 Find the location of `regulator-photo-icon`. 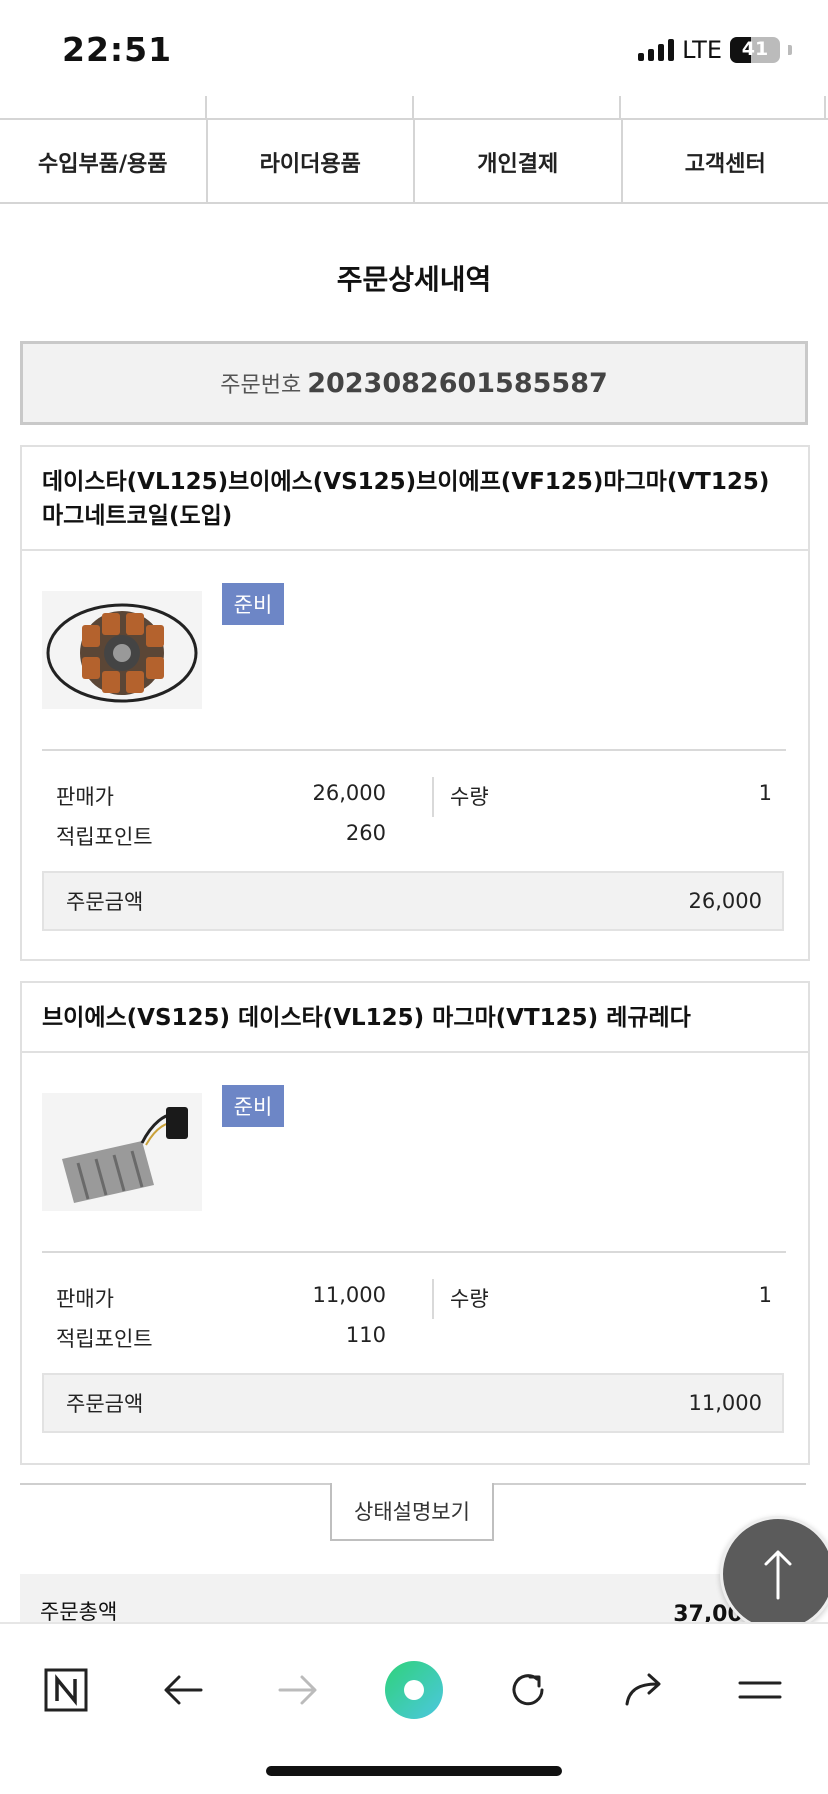

regulator-photo-icon is located at coordinates (122, 1152).